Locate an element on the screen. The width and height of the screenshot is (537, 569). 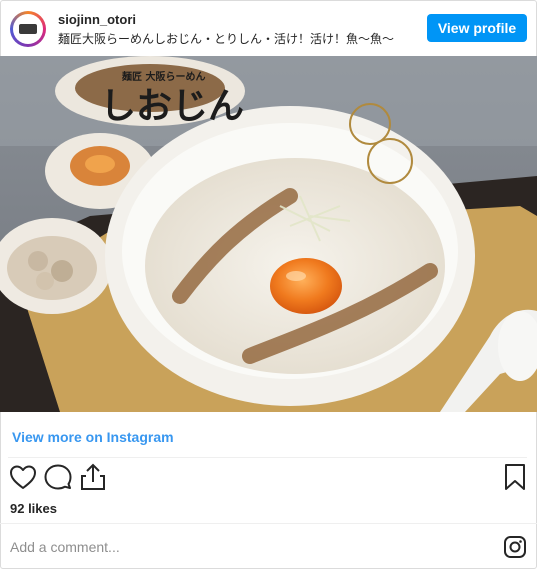
egg-yolk is located at coordinates (306, 286).